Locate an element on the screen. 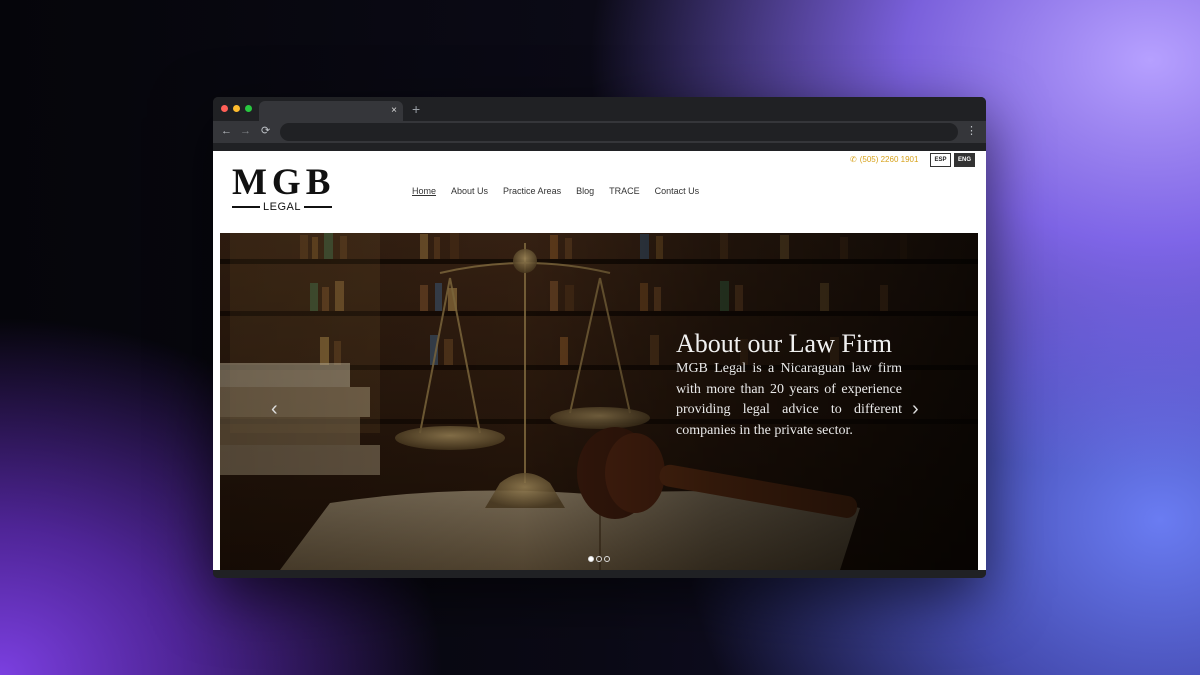  kebab-menu-icon: ⋮ is located at coordinates (971, 131).